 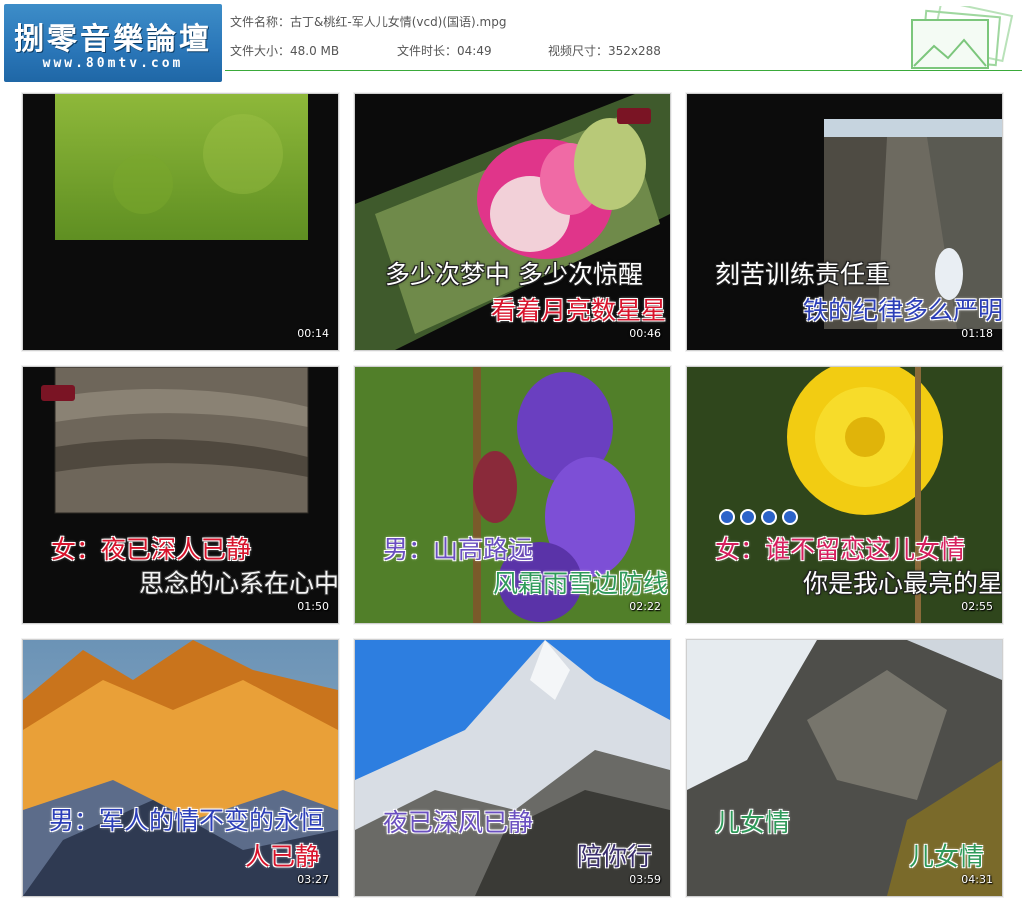 I want to click on lyric-line-1: 女：夜已深人已静, so click(x=151, y=549).